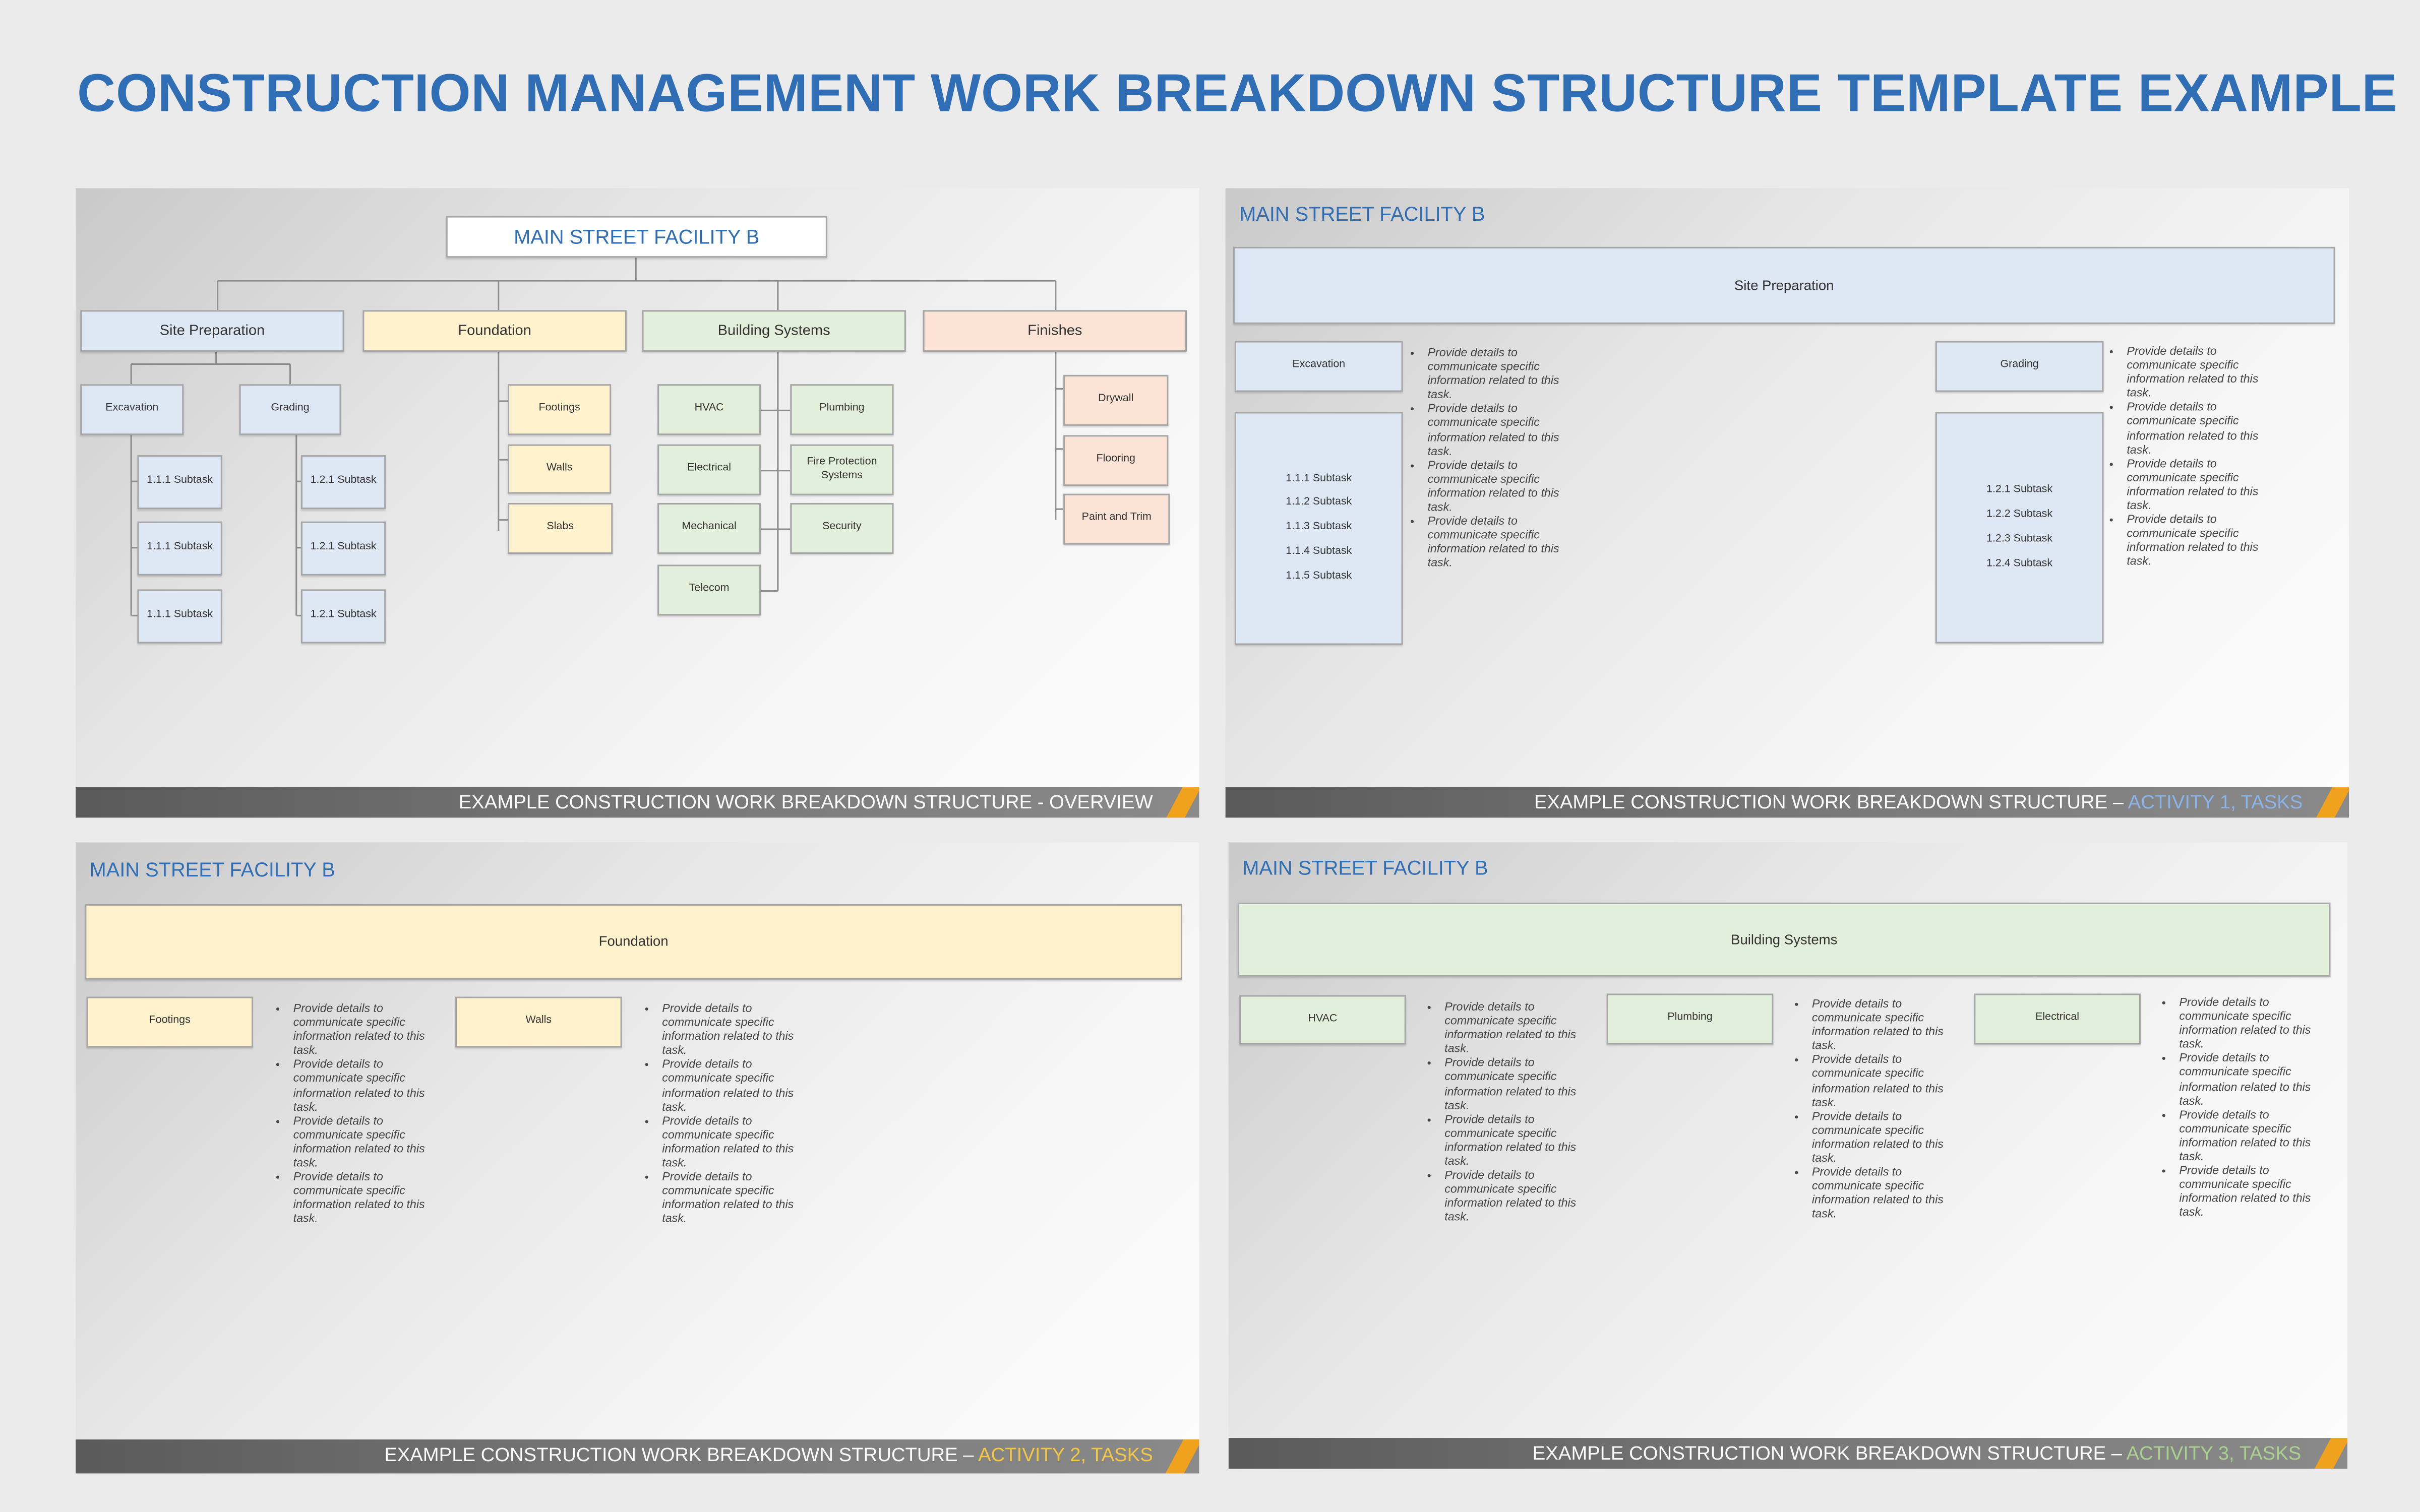  I want to click on node-drywall: Drywall, so click(1116, 400).